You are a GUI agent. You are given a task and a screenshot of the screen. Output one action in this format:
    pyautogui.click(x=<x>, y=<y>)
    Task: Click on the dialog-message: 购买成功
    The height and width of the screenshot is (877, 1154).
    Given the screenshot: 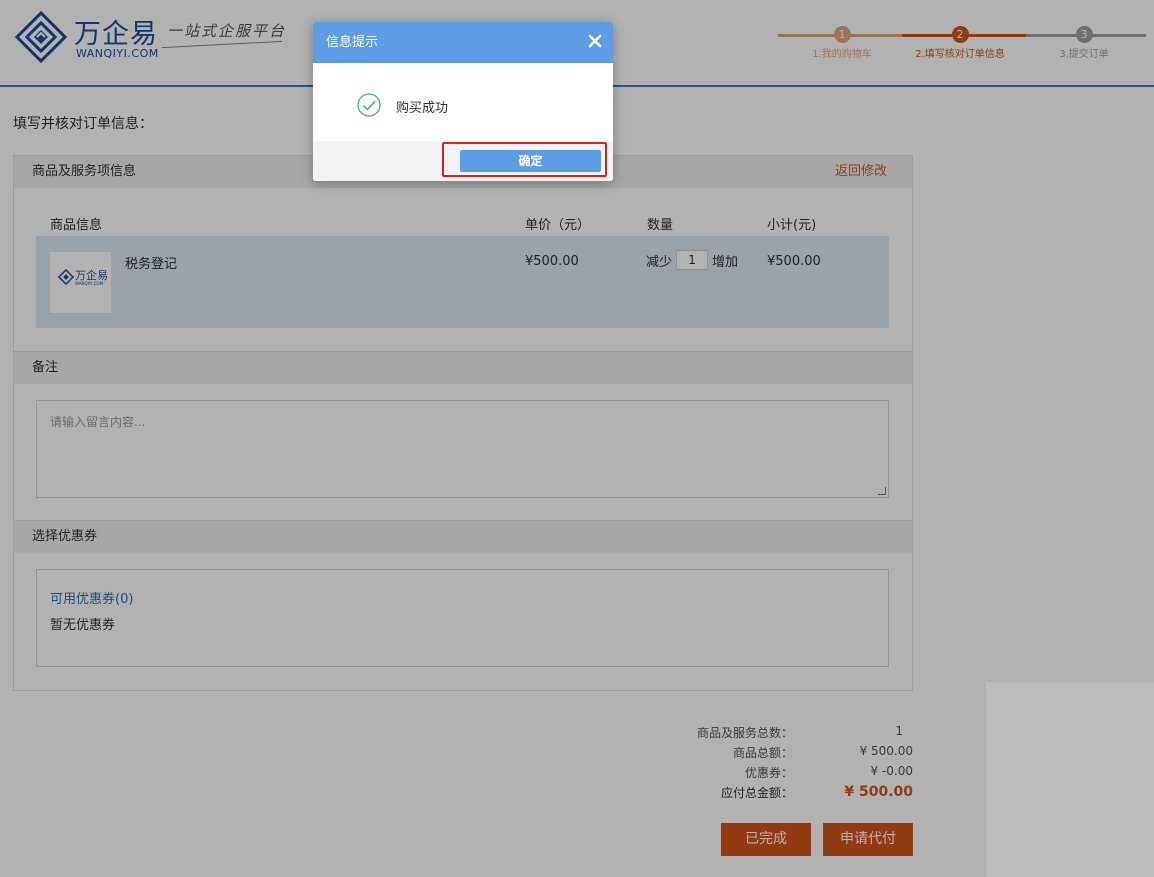 What is the action you would take?
    pyautogui.click(x=422, y=108)
    